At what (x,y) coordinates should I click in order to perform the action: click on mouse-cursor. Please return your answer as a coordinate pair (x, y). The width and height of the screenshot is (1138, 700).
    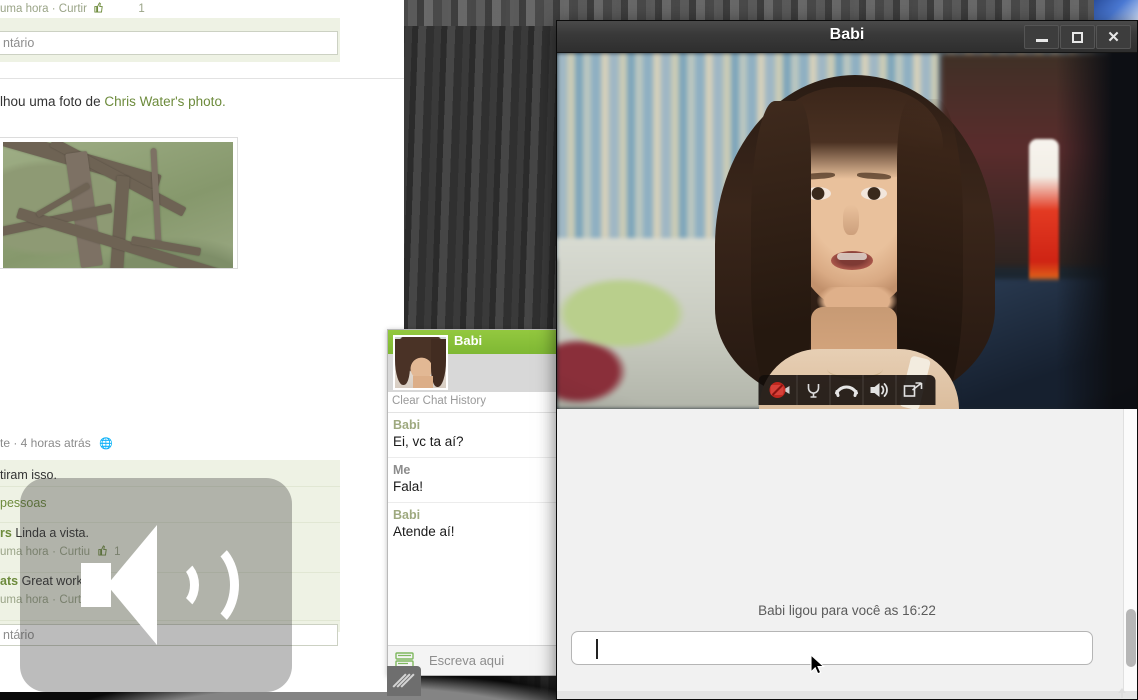
    Looking at the image, I should click on (818, 664).